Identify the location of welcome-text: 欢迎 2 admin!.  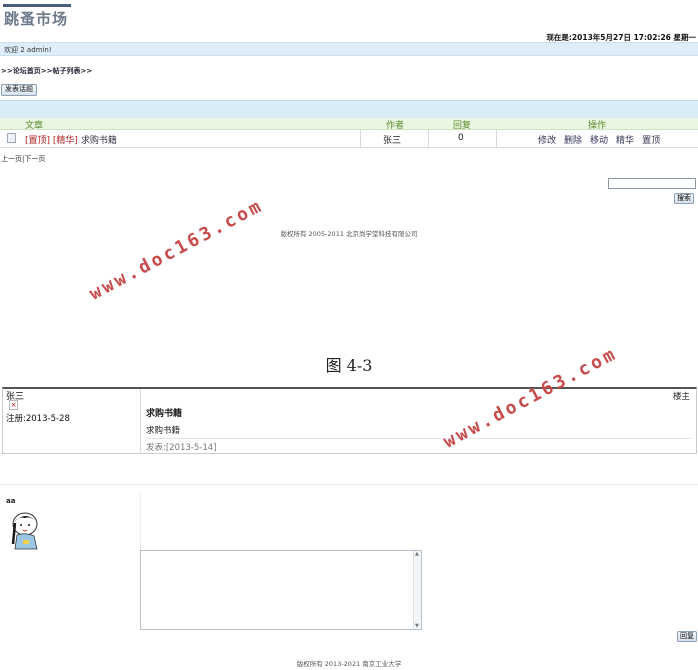
(28, 50).